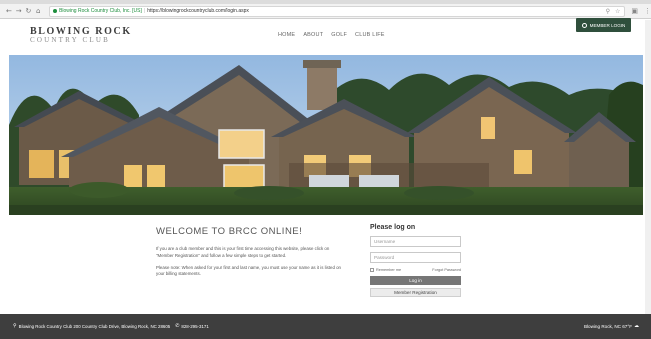 This screenshot has height=339, width=651. I want to click on lock-icon, so click(584, 25).